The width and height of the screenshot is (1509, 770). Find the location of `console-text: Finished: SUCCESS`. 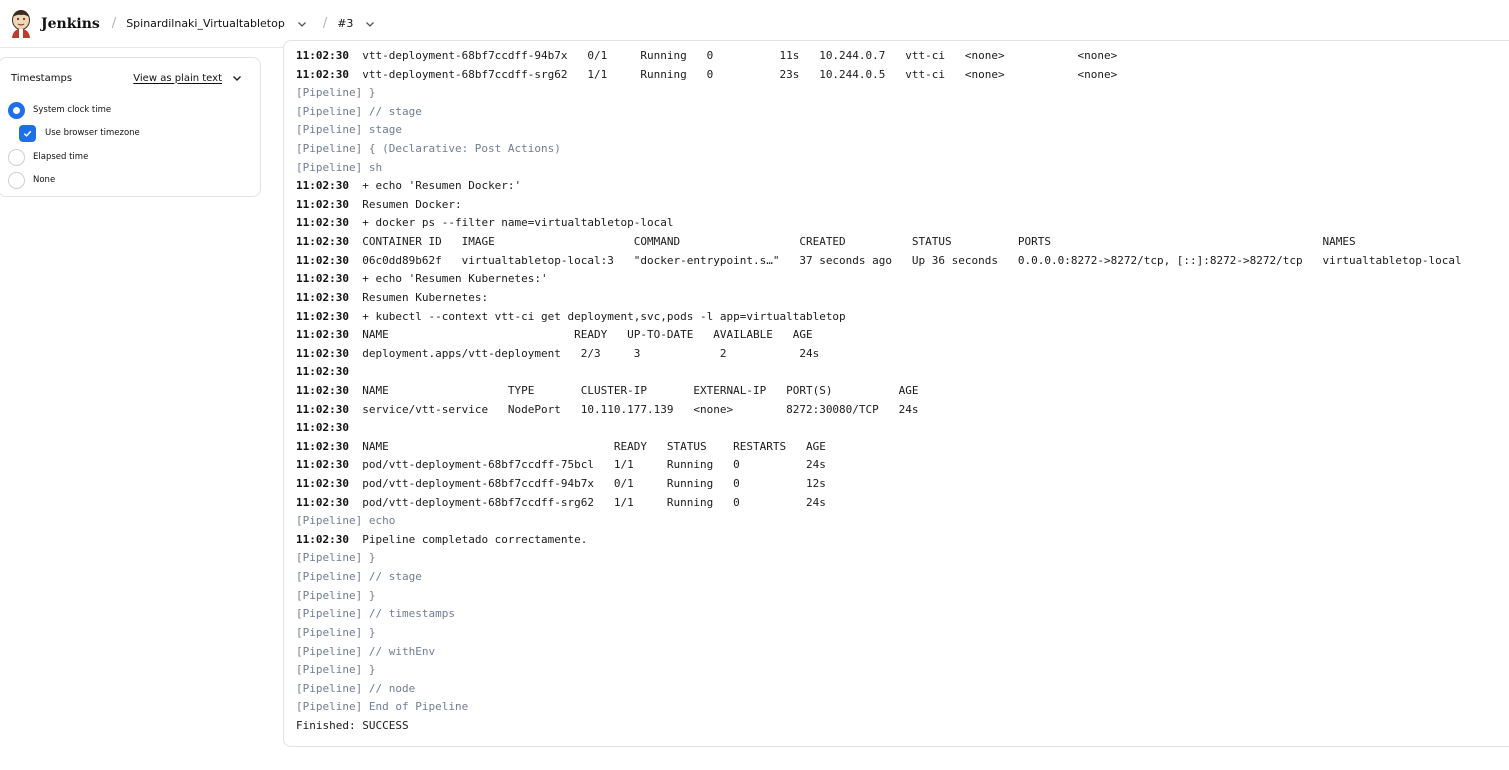

console-text: Finished: SUCCESS is located at coordinates (352, 725).